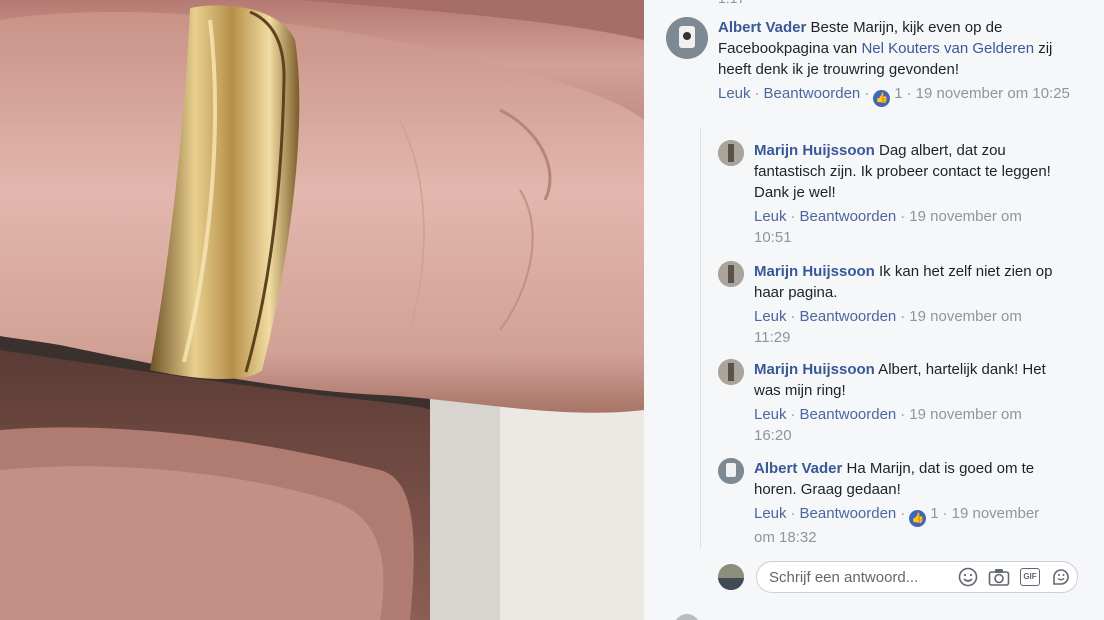 The width and height of the screenshot is (1104, 620). Describe the element at coordinates (888, 425) in the screenshot. I see `comment-actions: Leuk · Beantwoorden · 19 november om 16:20` at that location.